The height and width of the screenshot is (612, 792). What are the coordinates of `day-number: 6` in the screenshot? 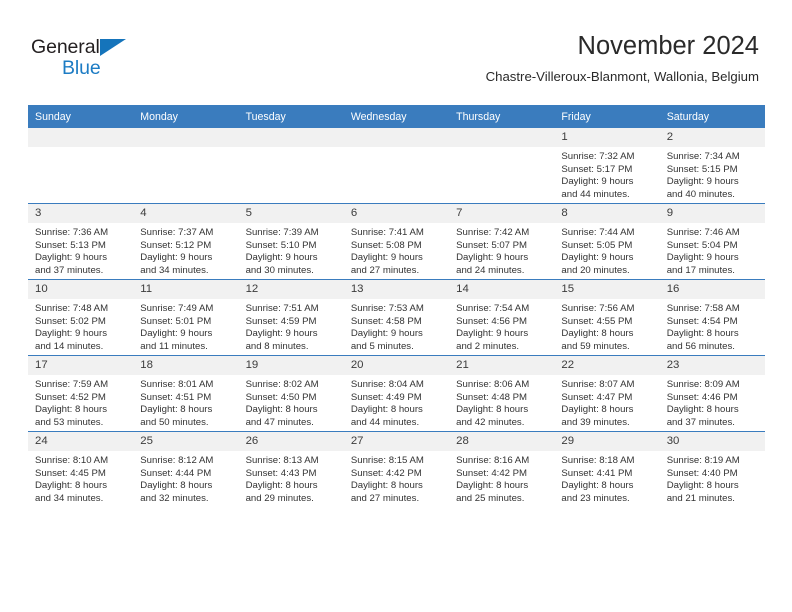 It's located at (396, 213).